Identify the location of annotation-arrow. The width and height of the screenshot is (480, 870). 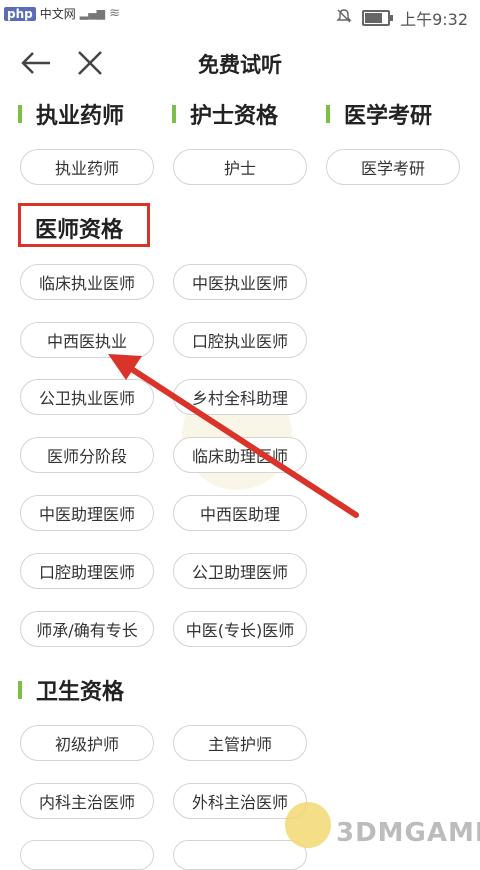
(233, 436).